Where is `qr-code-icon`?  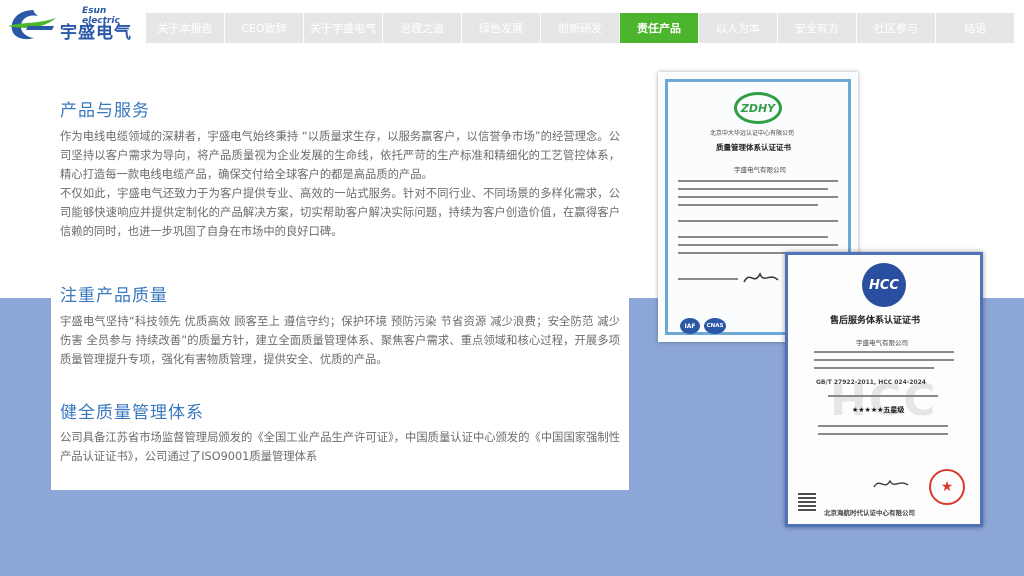 qr-code-icon is located at coordinates (807, 502).